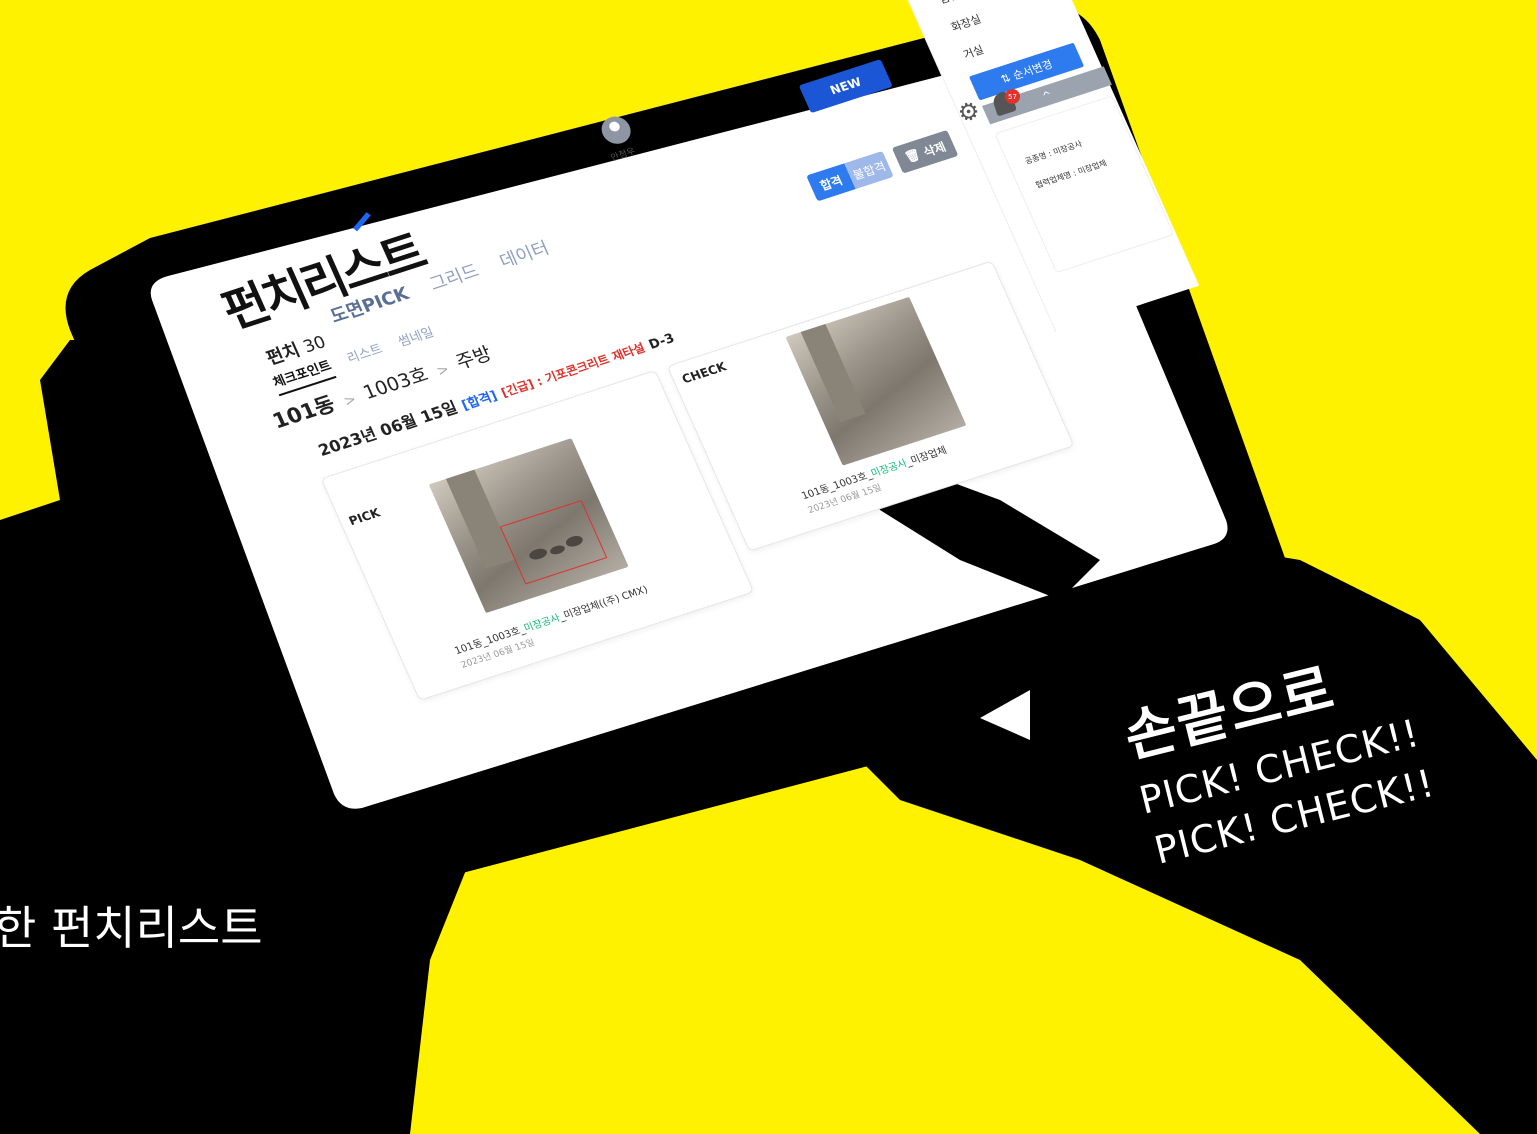  I want to click on tab-thumbnail: 썸네일, so click(417, 338).